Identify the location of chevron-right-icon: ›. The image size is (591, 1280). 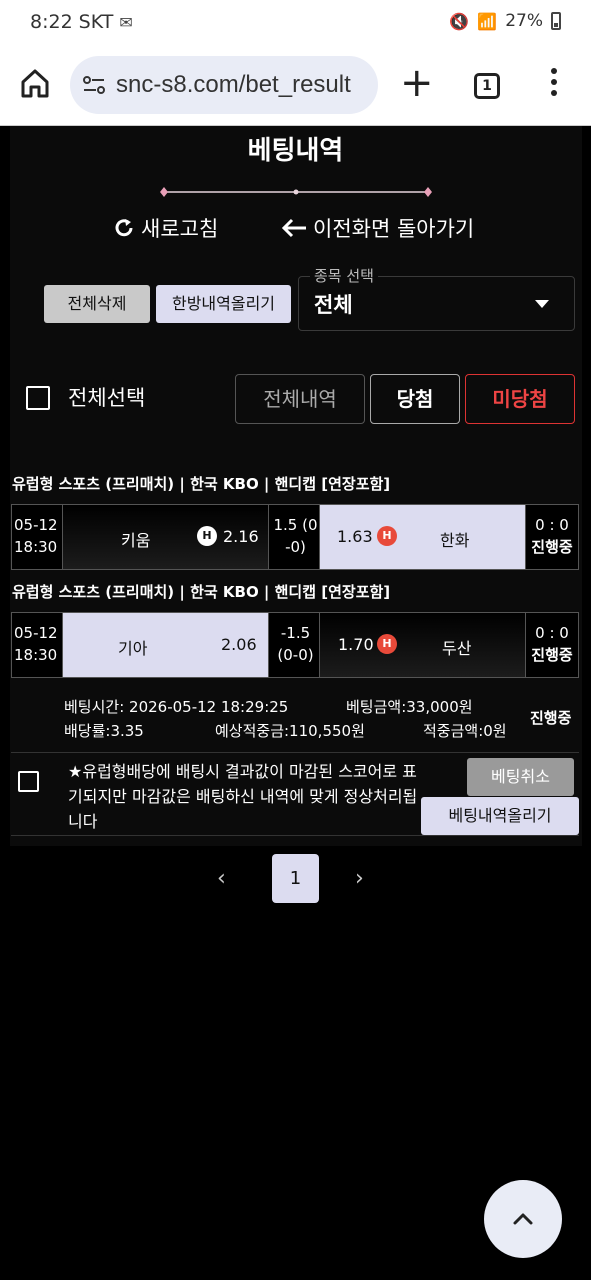
(359, 878).